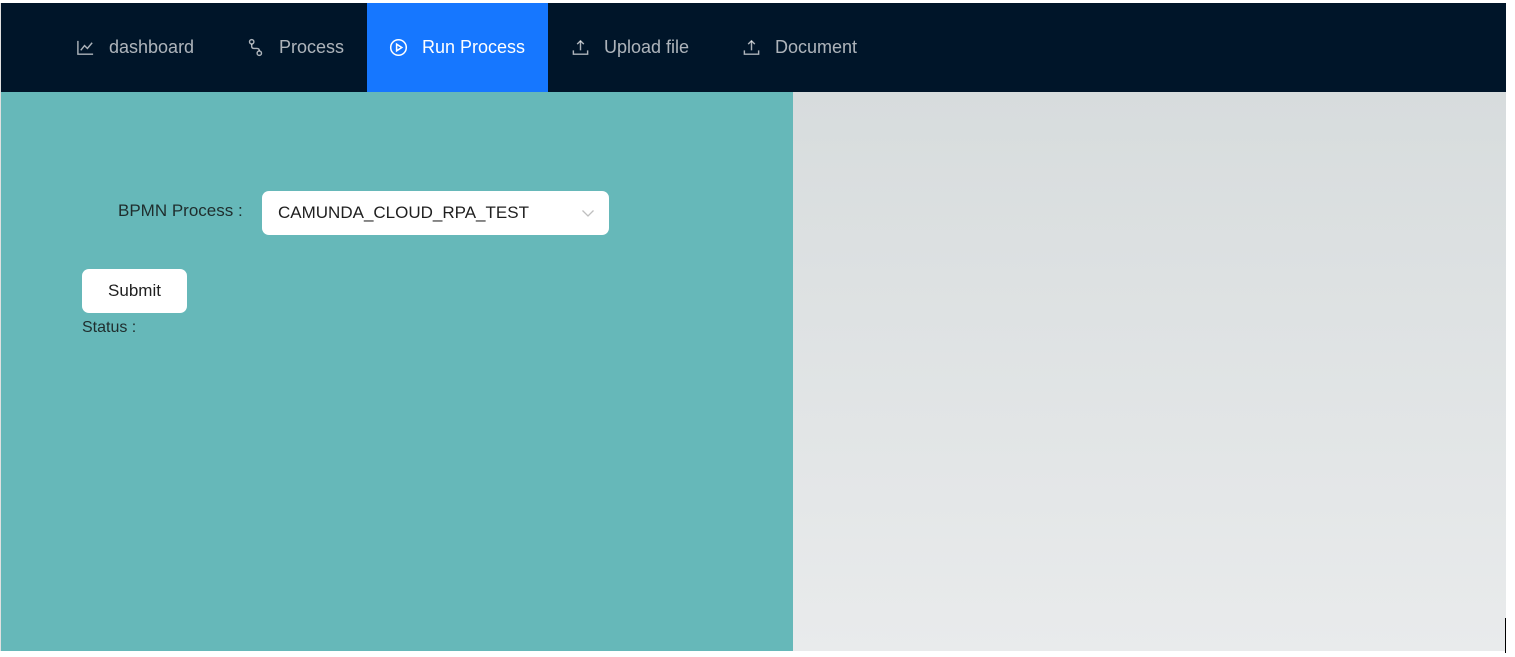 The width and height of the screenshot is (1515, 657). Describe the element at coordinates (647, 47) in the screenshot. I see `nav-label-upload-file: Upload file` at that location.